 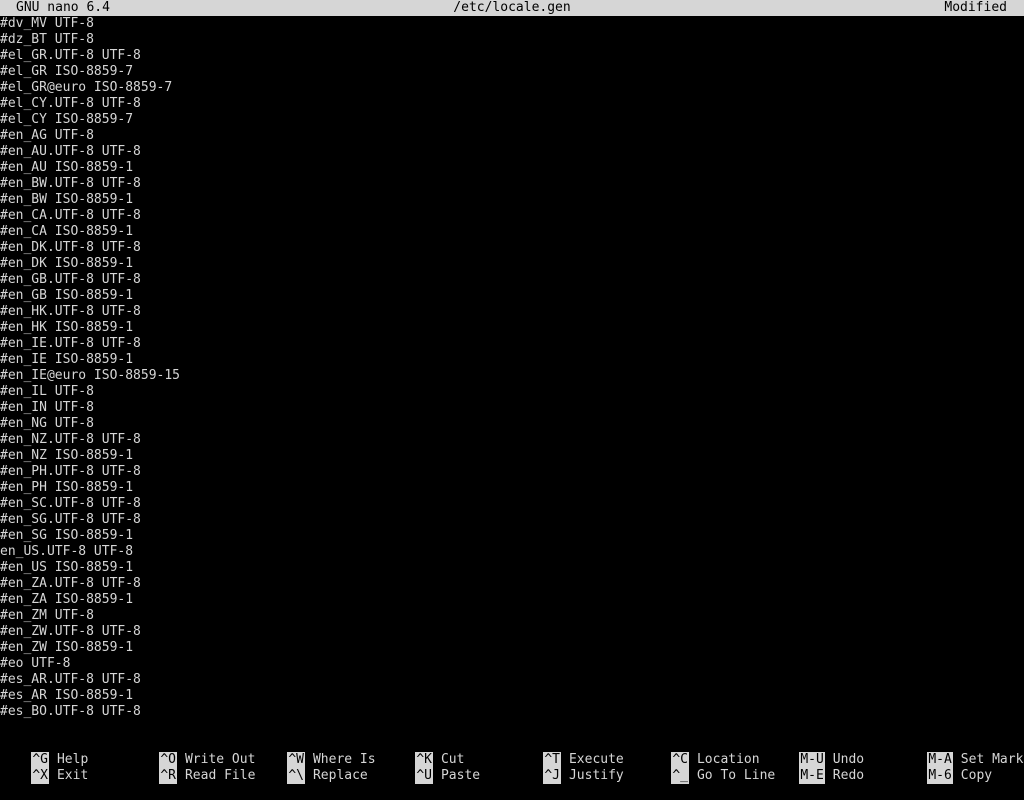 I want to click on shortcut-label: Copy, so click(x=976, y=775).